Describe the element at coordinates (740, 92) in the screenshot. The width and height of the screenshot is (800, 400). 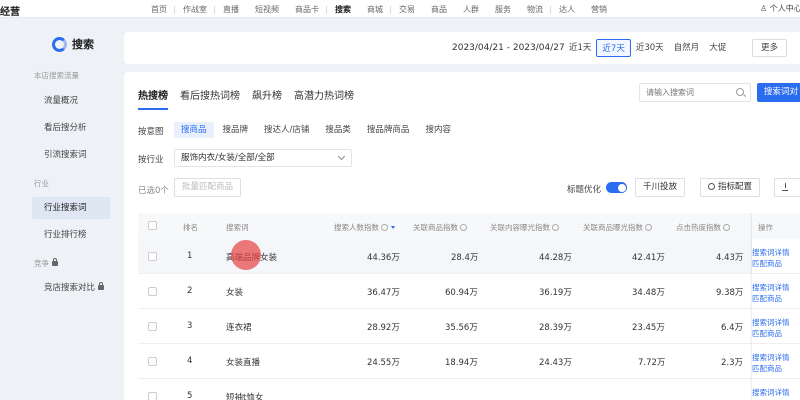
I see `search-icon` at that location.